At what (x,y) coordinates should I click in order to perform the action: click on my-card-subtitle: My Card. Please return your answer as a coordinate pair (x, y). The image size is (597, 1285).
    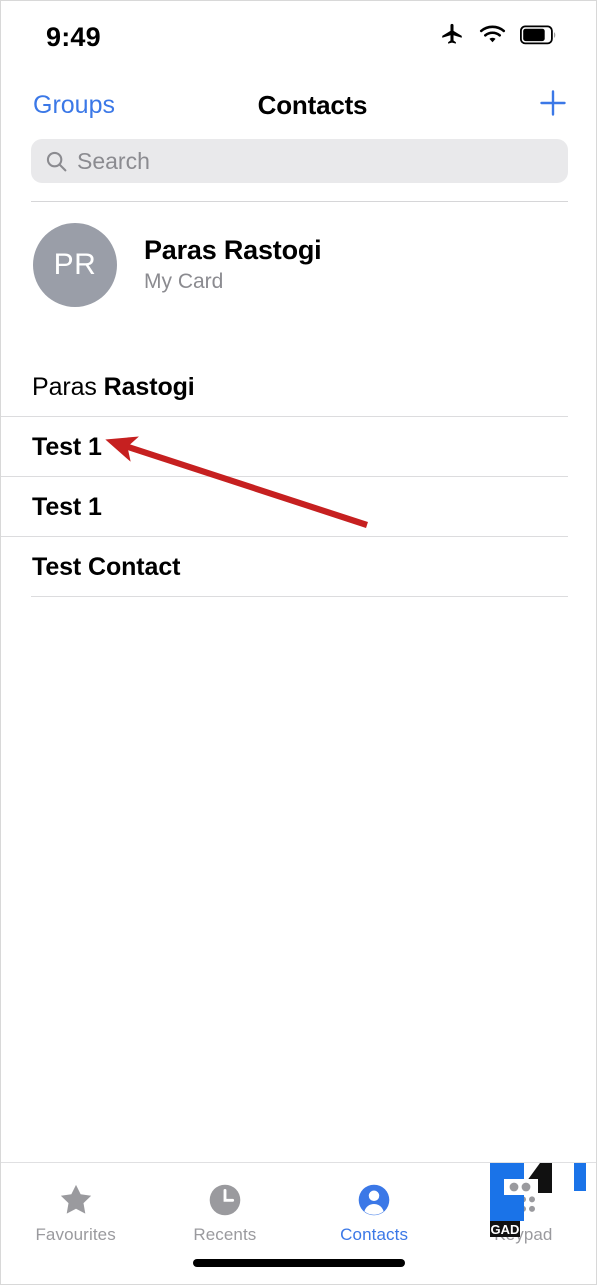
    Looking at the image, I should click on (184, 282).